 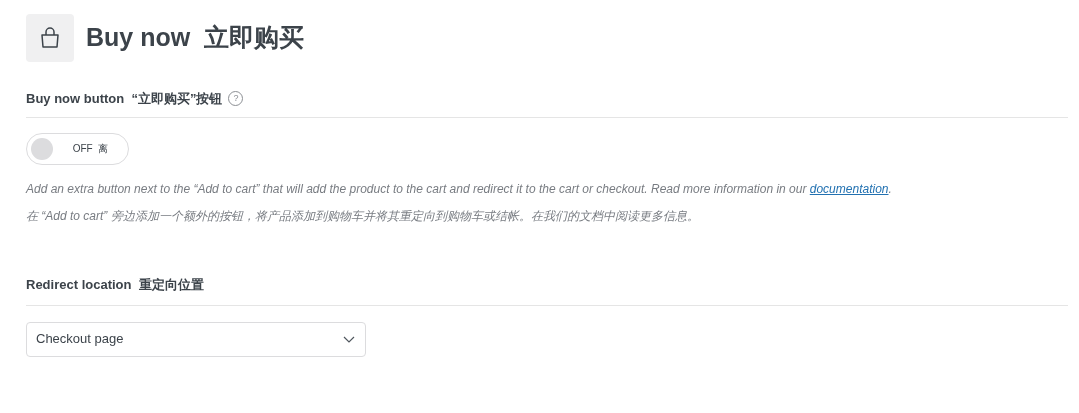 I want to click on description-text: Add an extra button next to the “Add to cart” that will add the product to the cart and redirect it to the cart or checkout. Read more information in our documentation., so click(x=459, y=189).